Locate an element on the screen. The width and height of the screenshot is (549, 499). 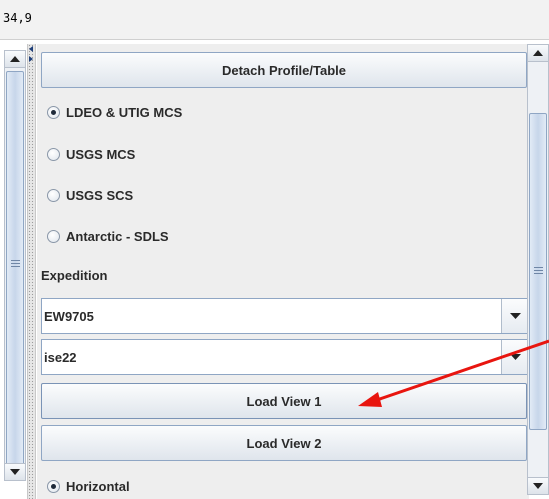
radio-label: Antarctic - SDLS is located at coordinates (117, 236).